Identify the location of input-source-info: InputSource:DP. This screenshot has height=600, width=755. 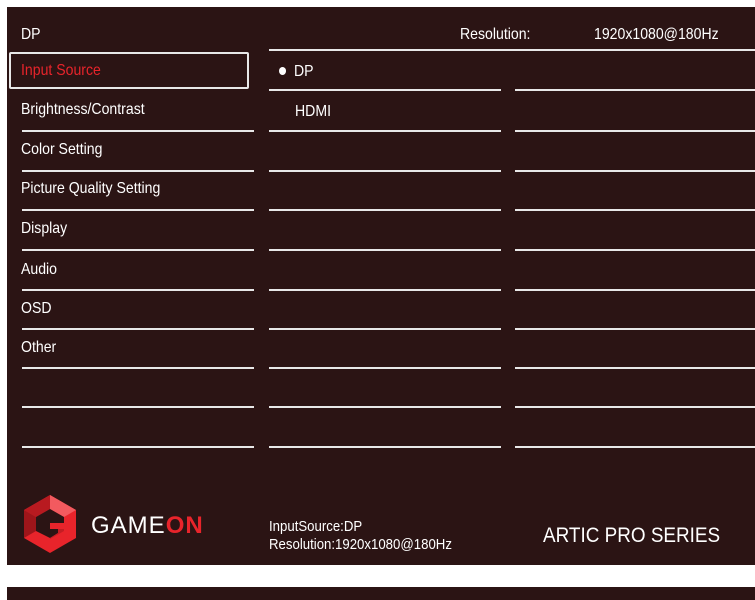
(316, 526).